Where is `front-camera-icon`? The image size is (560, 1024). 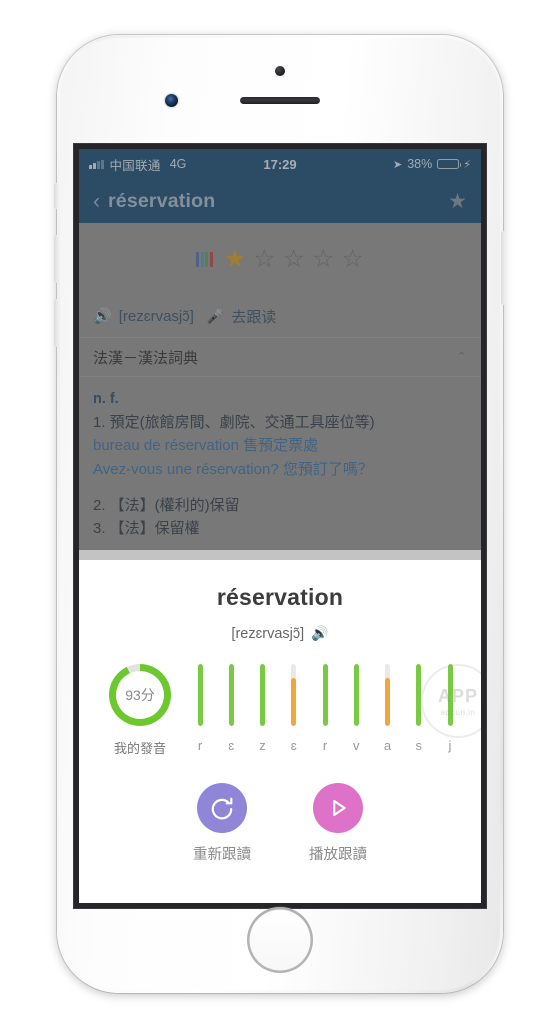
front-camera-icon is located at coordinates (171, 100).